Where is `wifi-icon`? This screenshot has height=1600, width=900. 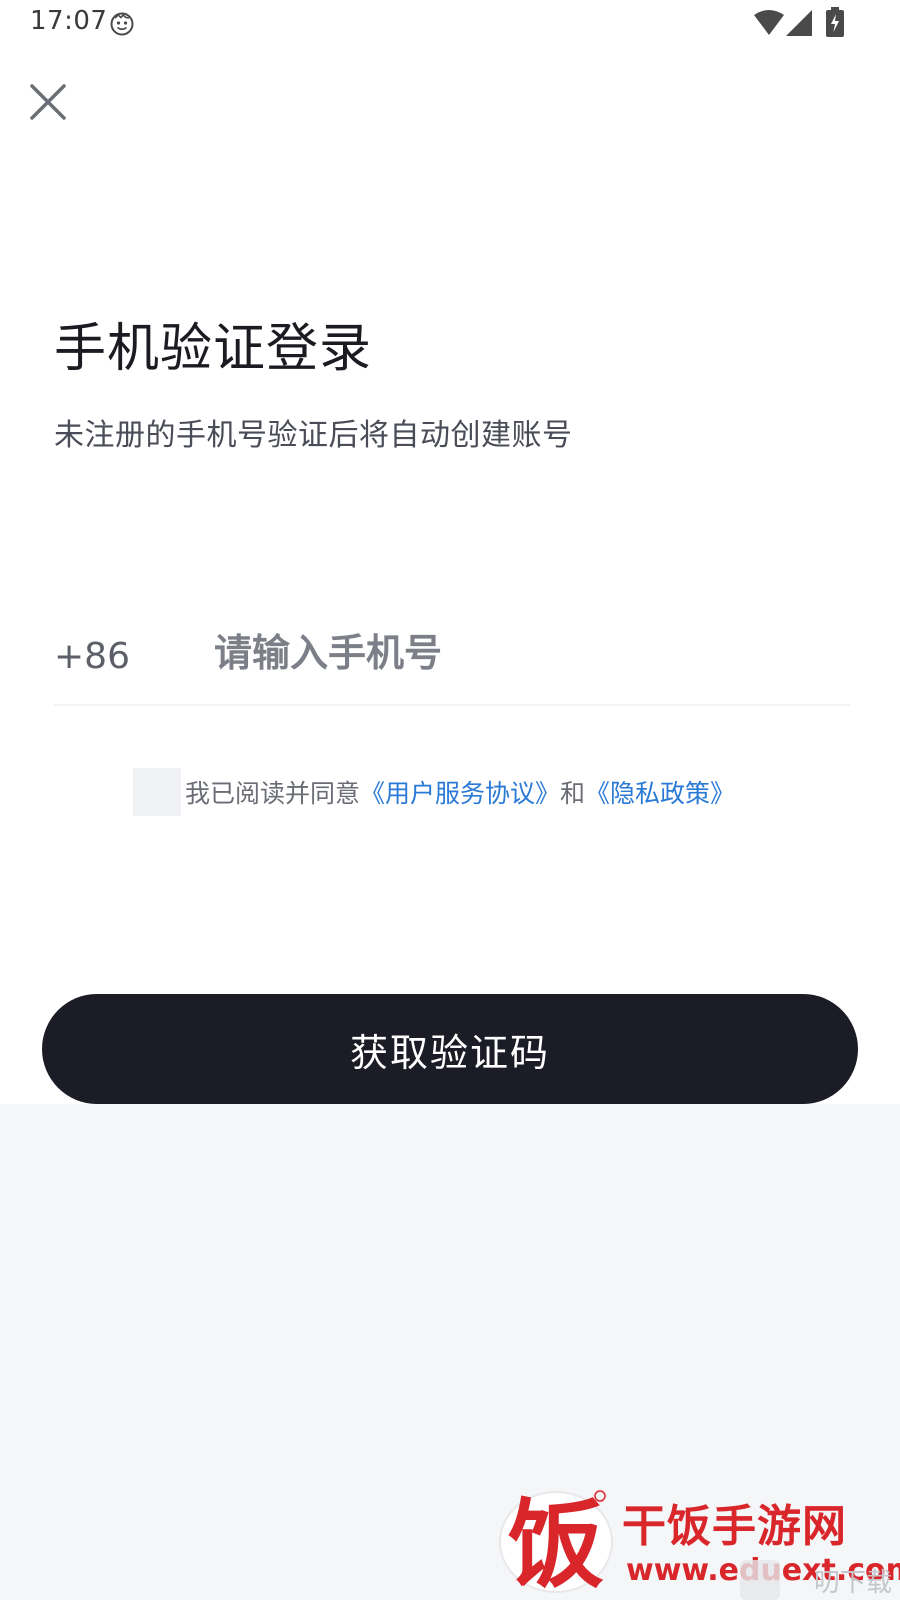
wifi-icon is located at coordinates (769, 22).